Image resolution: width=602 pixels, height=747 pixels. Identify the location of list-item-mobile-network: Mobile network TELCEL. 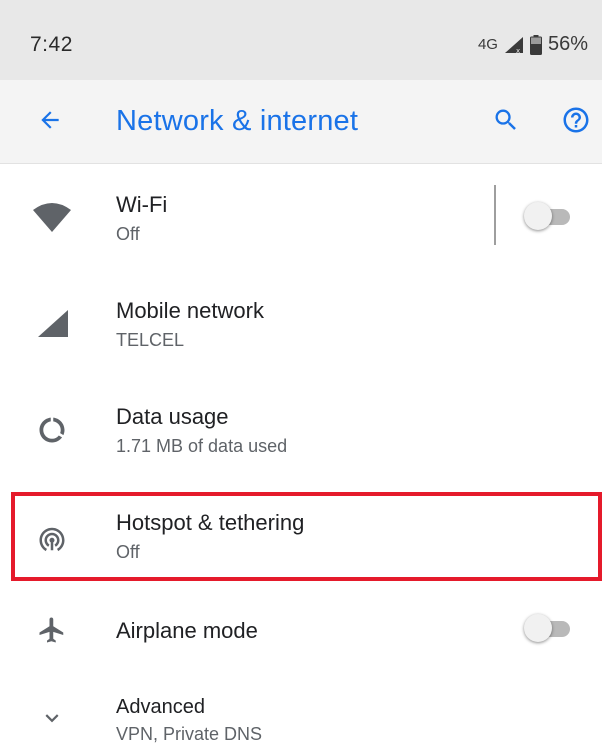
(301, 323).